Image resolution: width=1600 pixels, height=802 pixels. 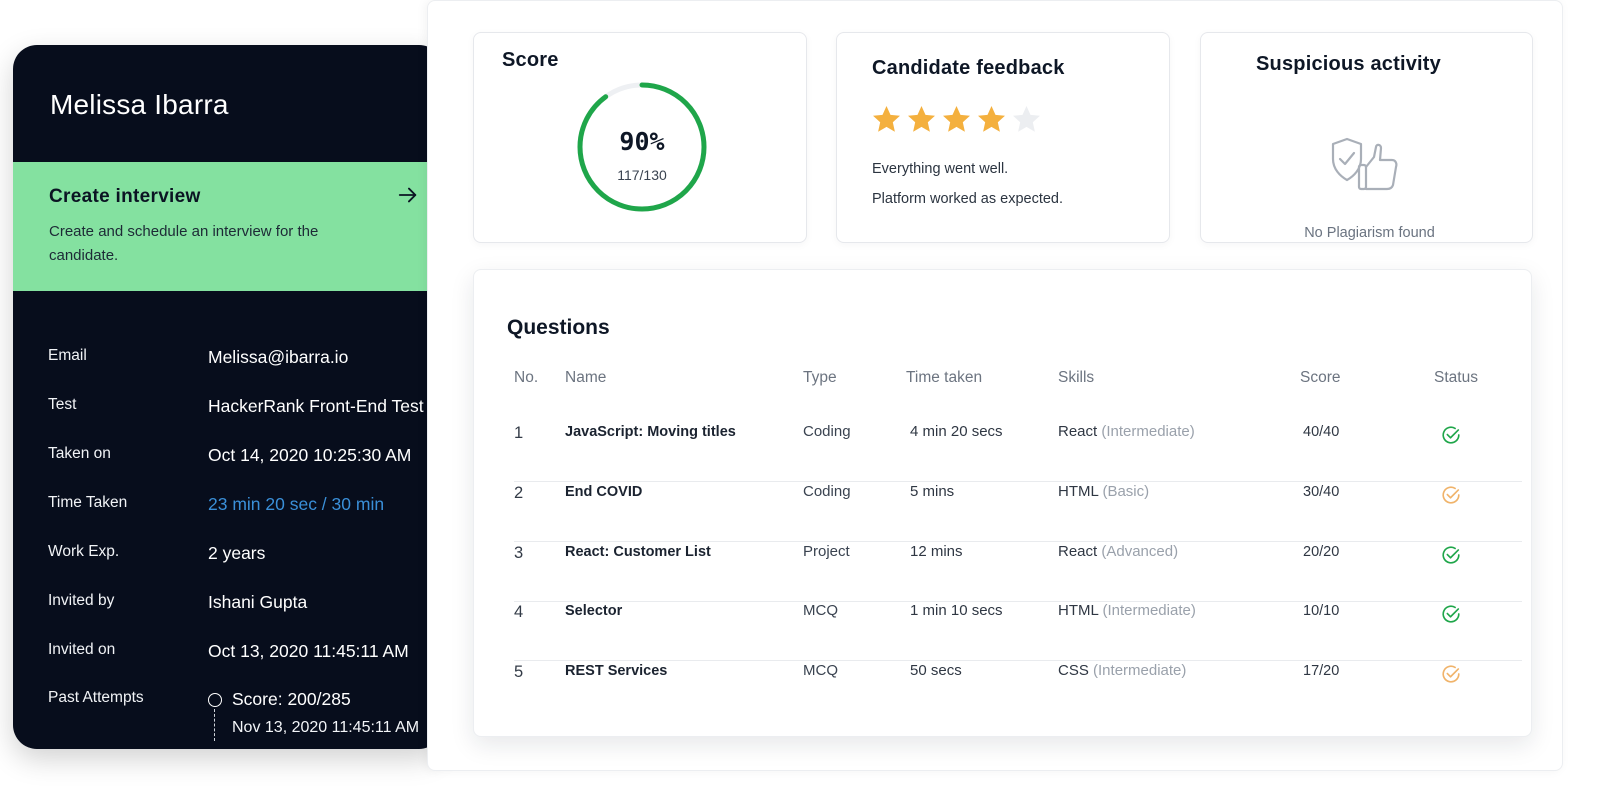 What do you see at coordinates (956, 610) in the screenshot?
I see `question-time: 1 min 10 secs` at bounding box center [956, 610].